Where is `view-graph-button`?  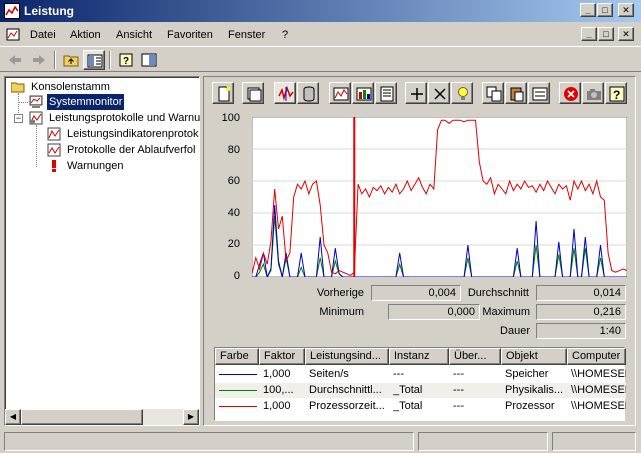
view-graph-button is located at coordinates (340, 93).